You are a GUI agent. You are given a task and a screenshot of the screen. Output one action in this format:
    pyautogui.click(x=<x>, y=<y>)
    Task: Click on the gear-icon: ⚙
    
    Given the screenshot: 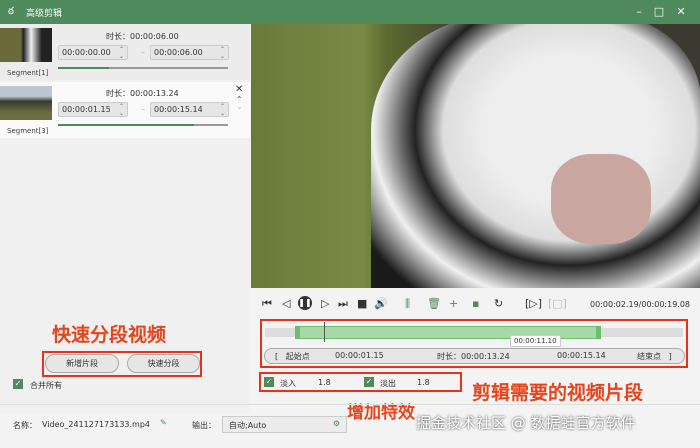 What is the action you would take?
    pyautogui.click(x=336, y=423)
    